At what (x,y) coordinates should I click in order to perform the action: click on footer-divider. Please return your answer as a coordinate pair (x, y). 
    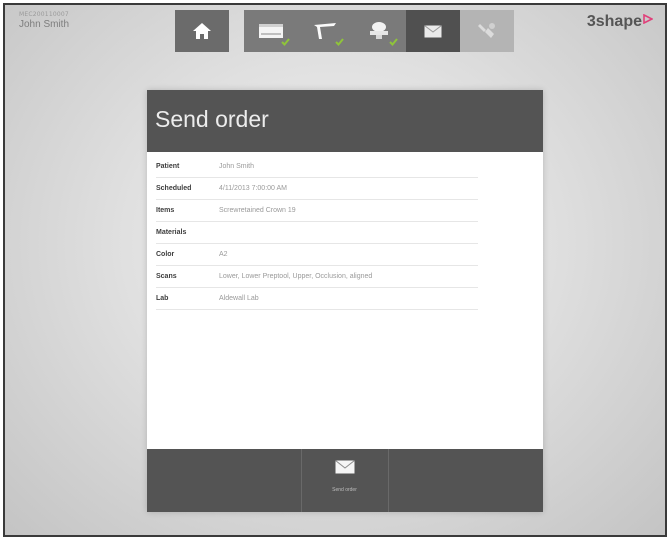
    Looking at the image, I should click on (388, 480).